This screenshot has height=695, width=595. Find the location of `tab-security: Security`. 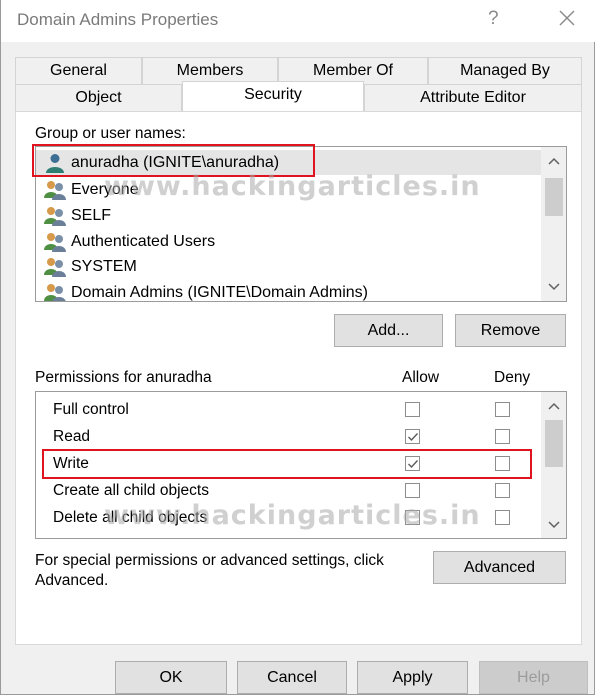

tab-security: Security is located at coordinates (273, 96).